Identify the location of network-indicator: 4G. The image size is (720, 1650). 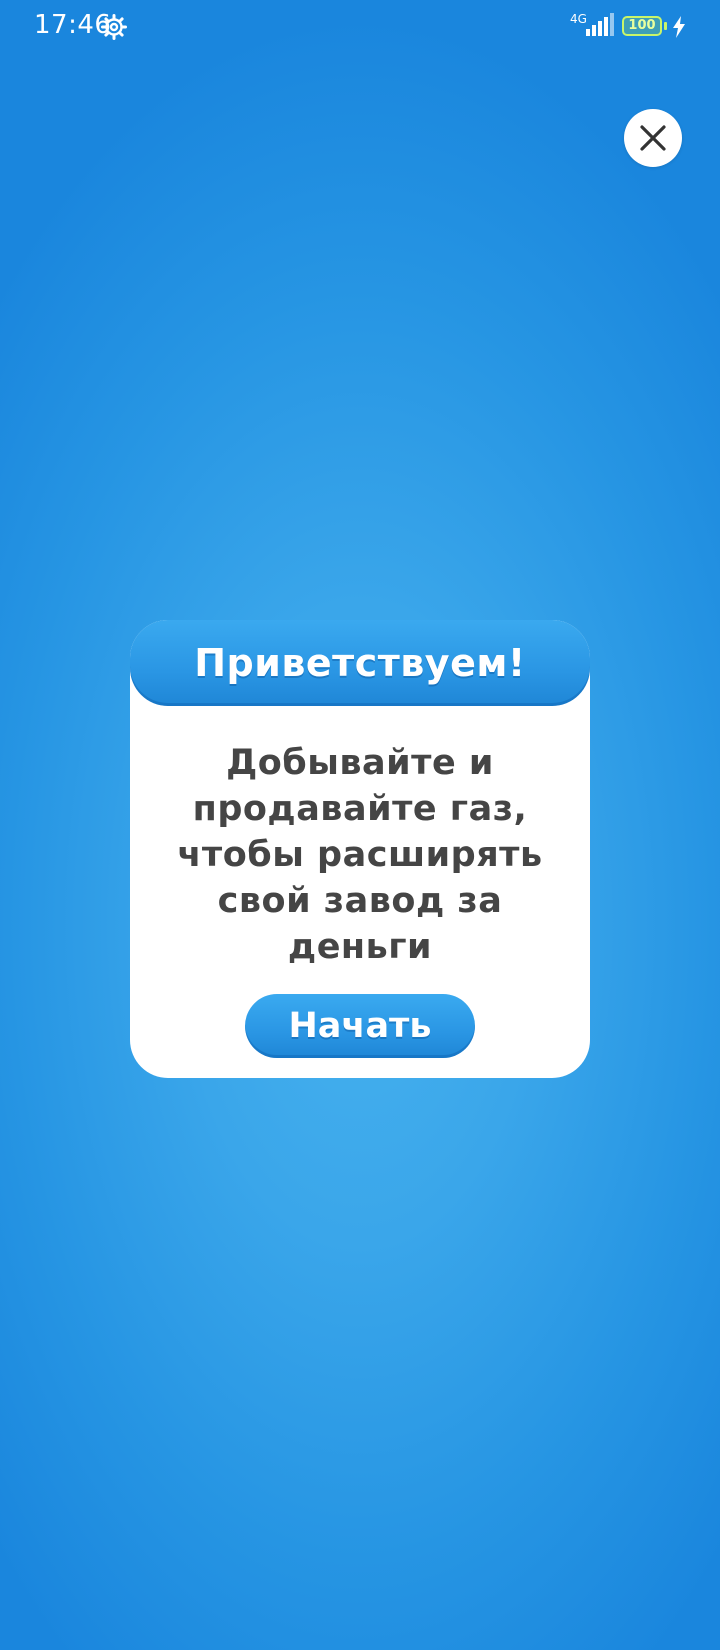
(592, 26).